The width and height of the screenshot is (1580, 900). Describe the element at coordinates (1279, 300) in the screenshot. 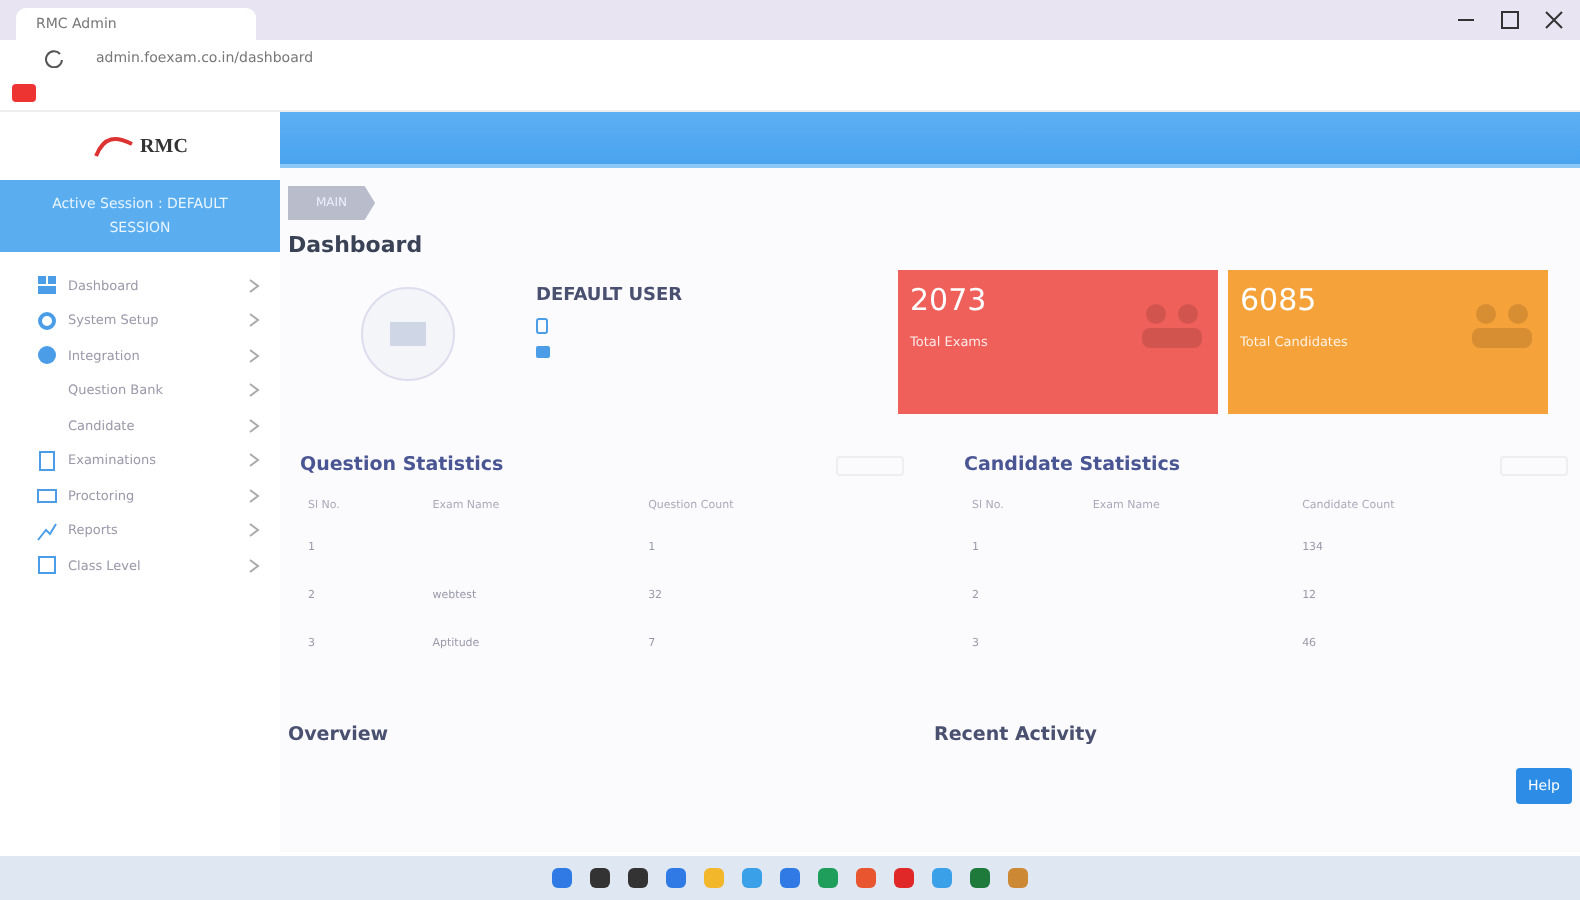

I see `stat-value: 6085` at that location.